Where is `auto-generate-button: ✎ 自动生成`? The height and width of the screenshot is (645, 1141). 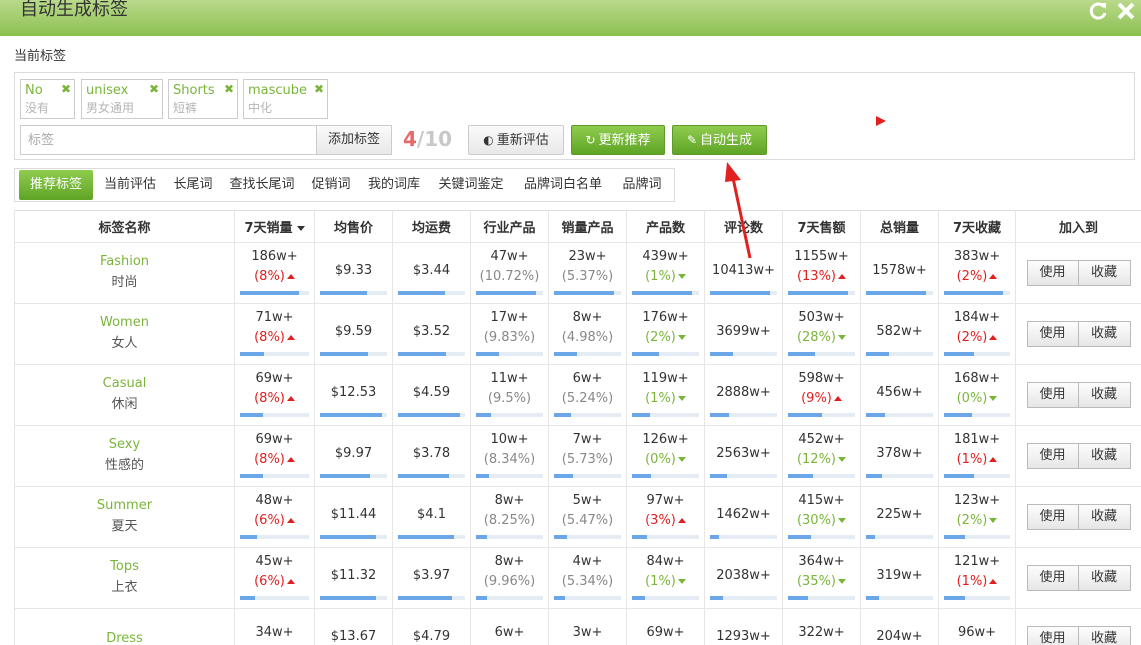
auto-generate-button: ✎ 自动生成 is located at coordinates (719, 140).